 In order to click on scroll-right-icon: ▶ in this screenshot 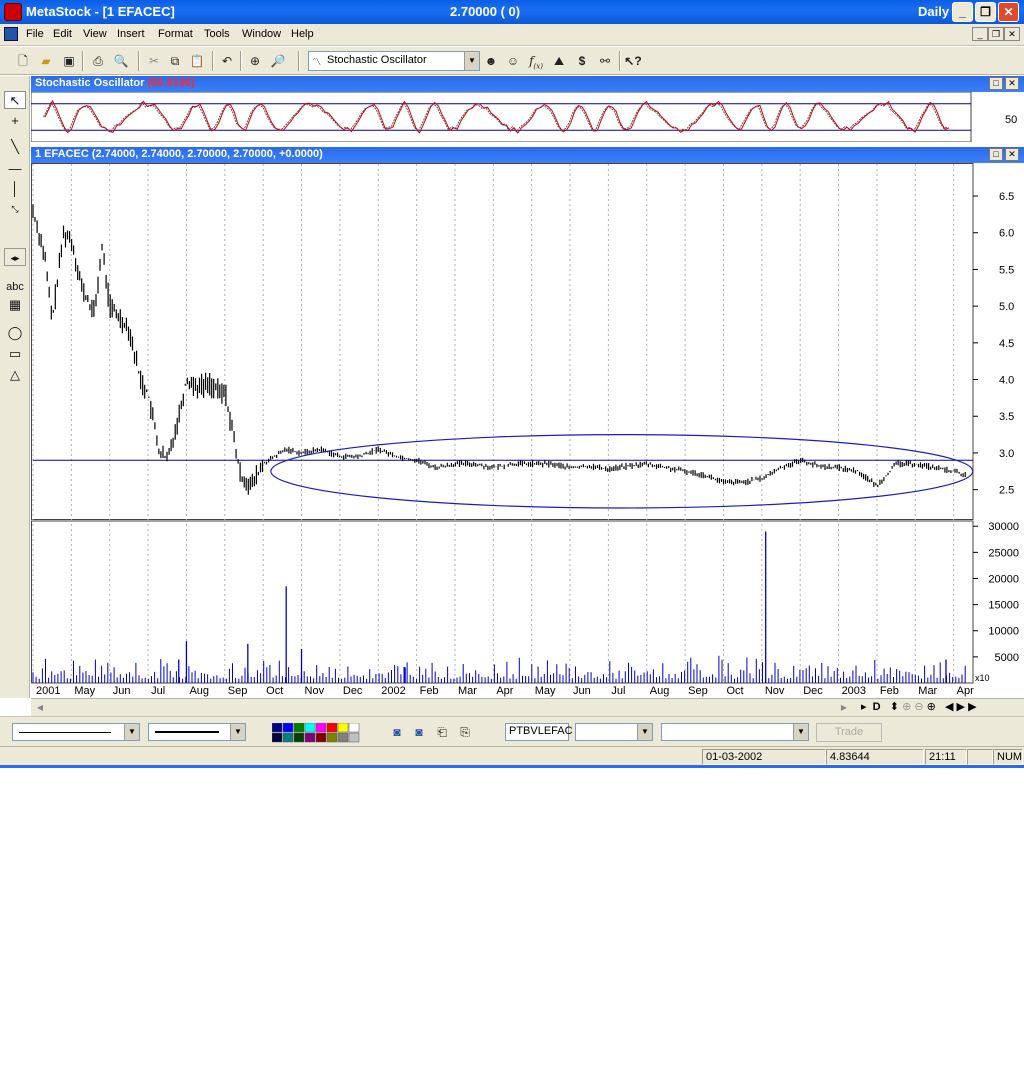, I will do `click(844, 708)`.